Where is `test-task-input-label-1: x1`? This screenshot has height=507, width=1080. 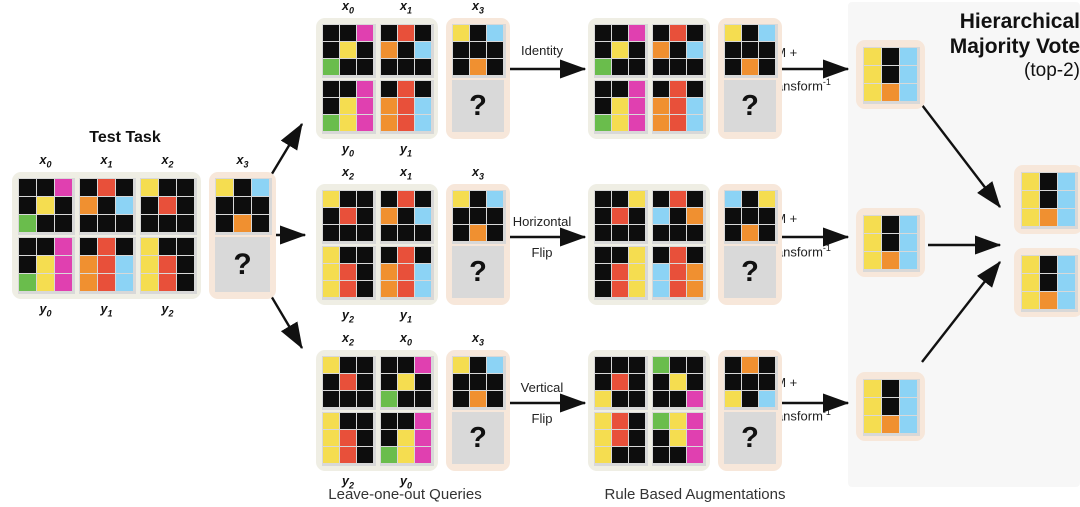
test-task-input-label-1: x1 is located at coordinates (106, 161).